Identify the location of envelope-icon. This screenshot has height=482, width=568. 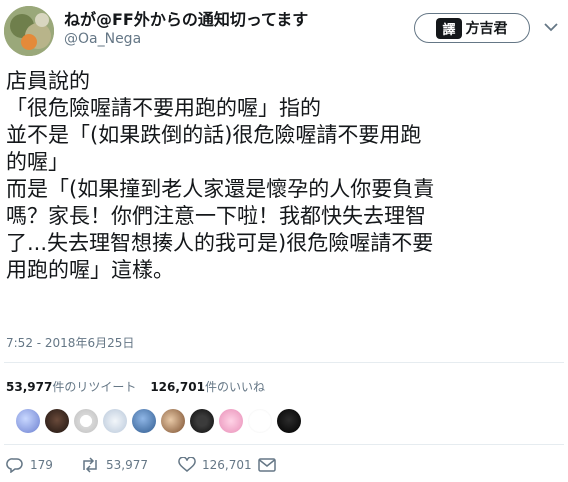
(267, 465).